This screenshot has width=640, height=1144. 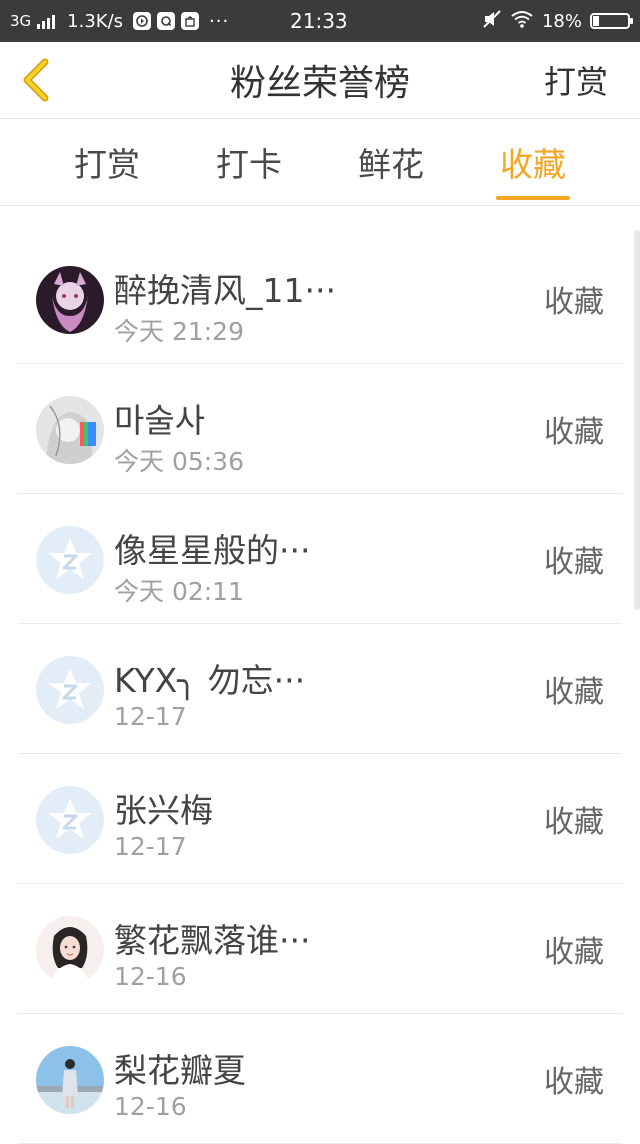 What do you see at coordinates (576, 80) in the screenshot?
I see `reward-button: 打赏` at bounding box center [576, 80].